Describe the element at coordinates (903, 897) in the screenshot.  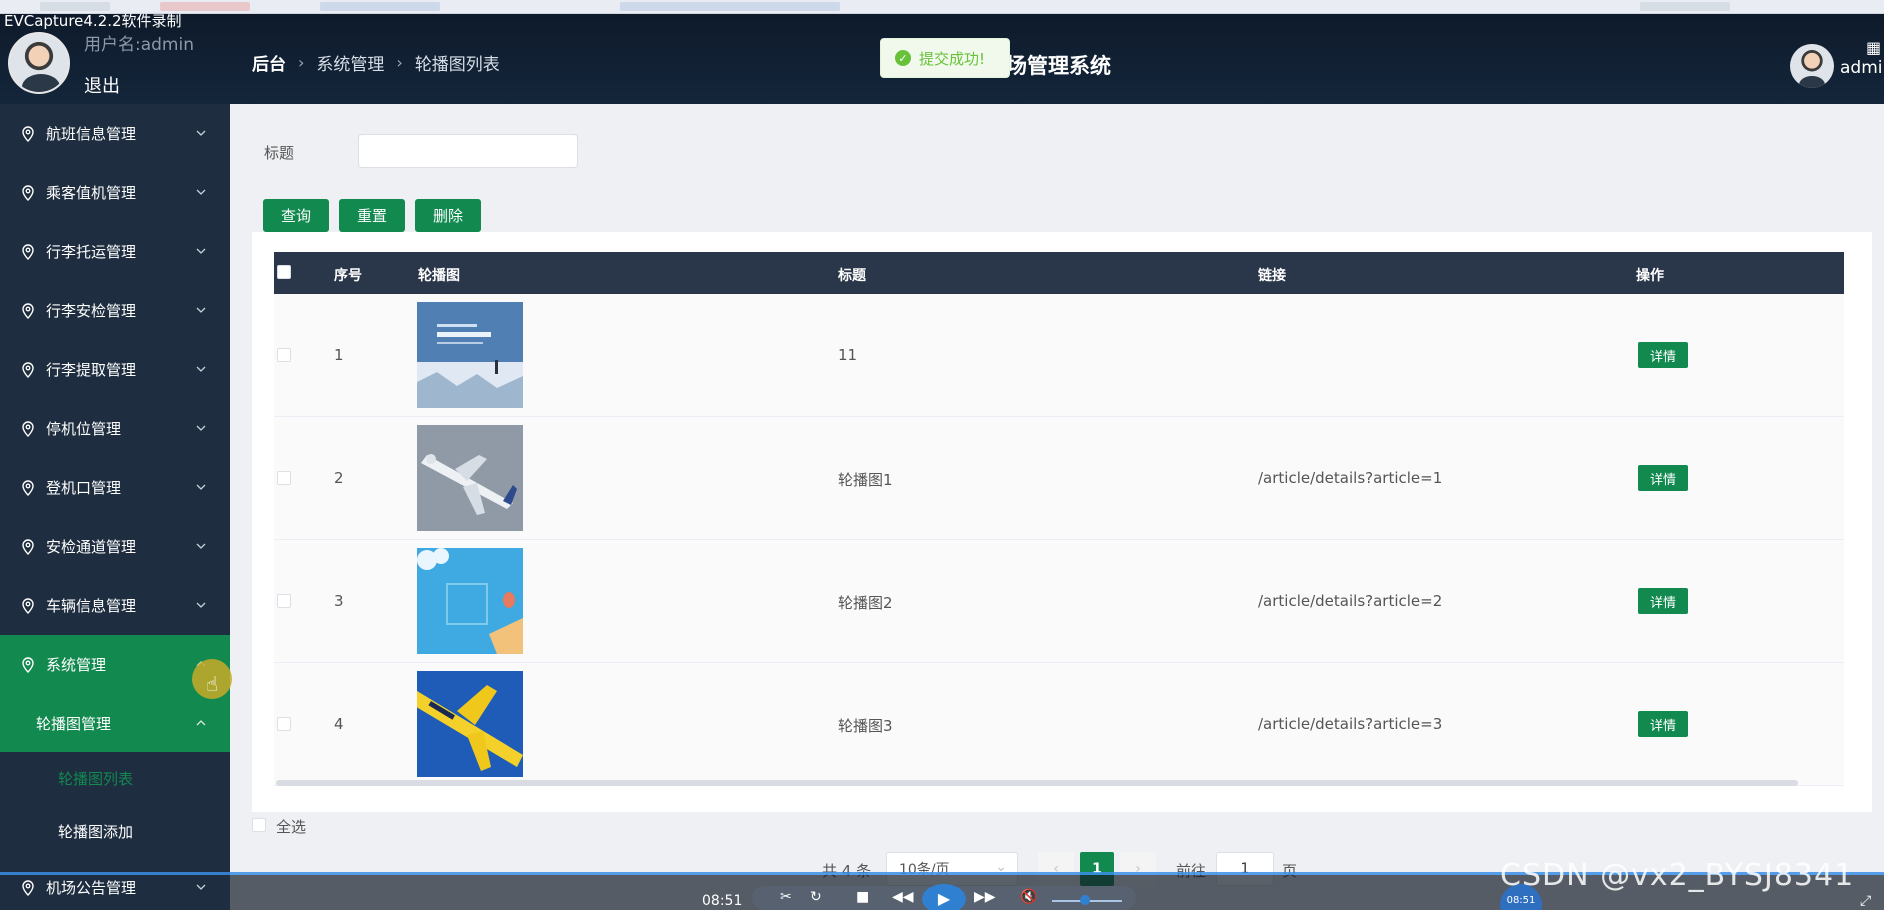
I see `rewind-icon: ◀◀` at that location.